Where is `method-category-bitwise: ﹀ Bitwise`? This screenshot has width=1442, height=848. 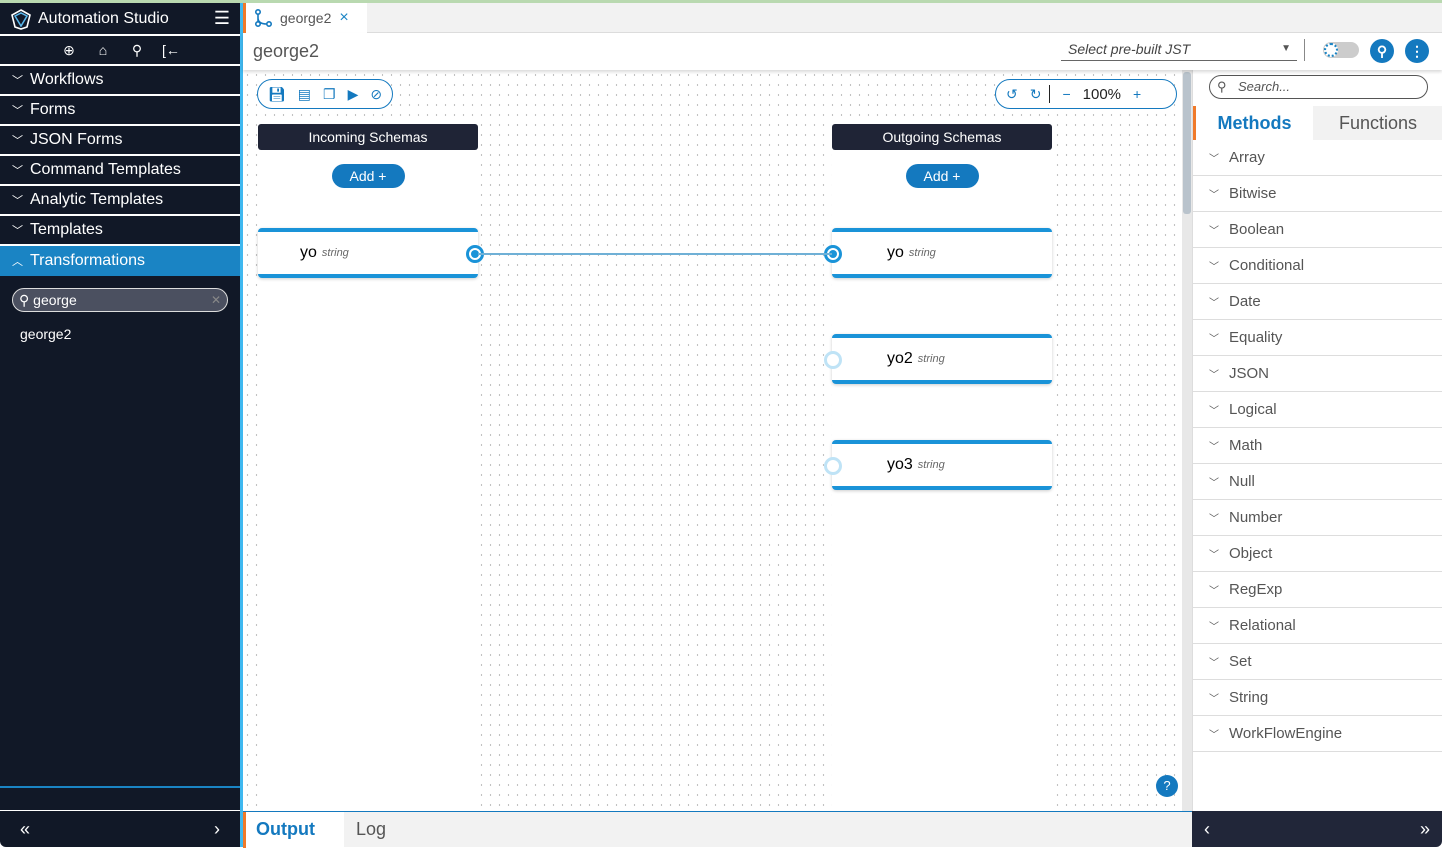
method-category-bitwise: ﹀ Bitwise is located at coordinates (1317, 194).